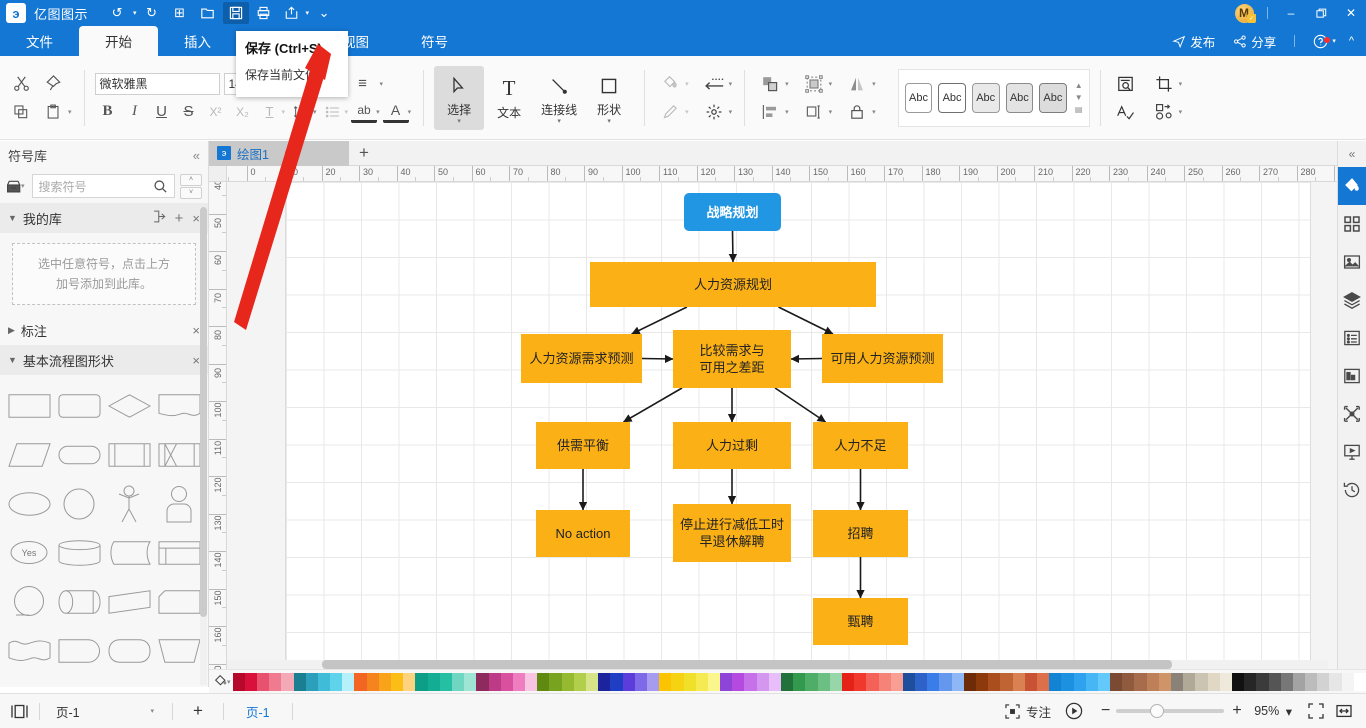  What do you see at coordinates (197, 41) in the screenshot?
I see `menu-tab-insert: 插入` at bounding box center [197, 41].